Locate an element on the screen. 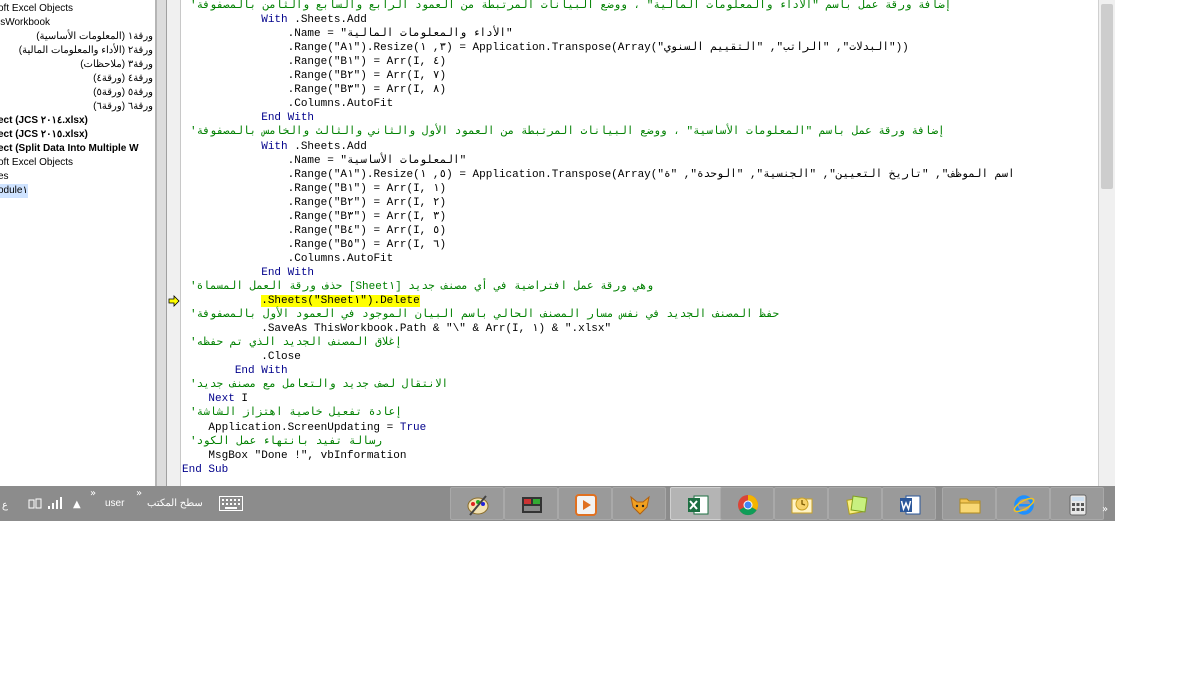  project-tree-item: ect (Split Data Into Multiple W is located at coordinates (69, 149).